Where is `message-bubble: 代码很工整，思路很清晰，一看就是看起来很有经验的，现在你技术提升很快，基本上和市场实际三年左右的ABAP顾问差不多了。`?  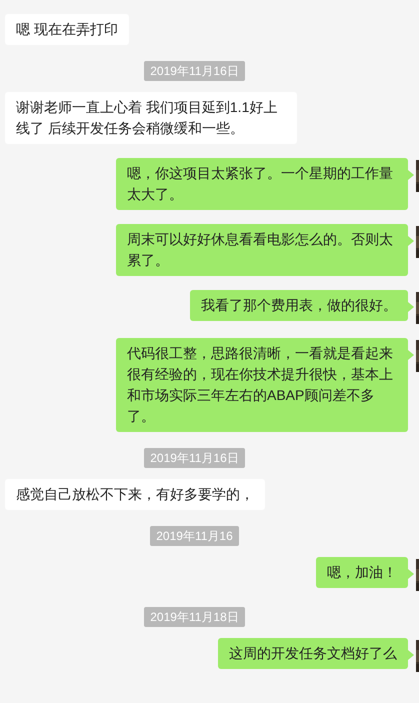 message-bubble: 代码很工整，思路很清晰，一看就是看起来很有经验的，现在你技术提升很快，基本上和市场实际三年左右的ABAP顾问差不多了。 is located at coordinates (262, 385).